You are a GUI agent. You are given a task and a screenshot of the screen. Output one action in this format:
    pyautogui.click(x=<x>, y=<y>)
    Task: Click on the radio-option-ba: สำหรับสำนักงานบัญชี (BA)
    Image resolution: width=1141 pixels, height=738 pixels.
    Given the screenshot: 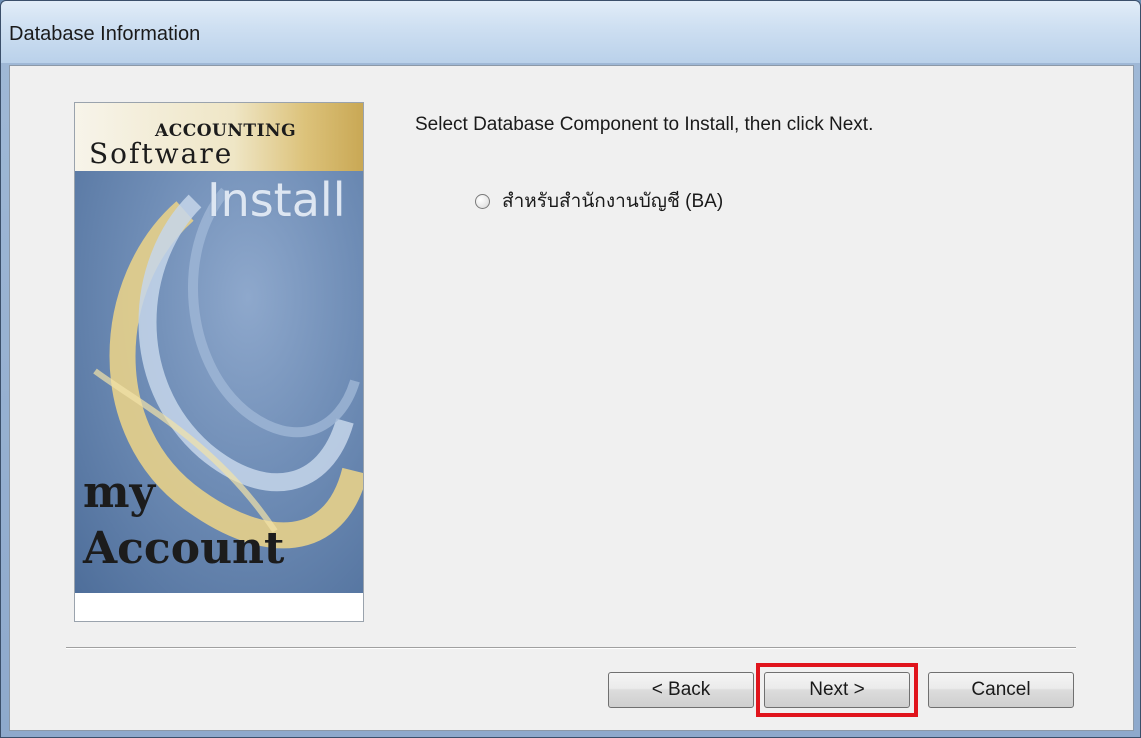 What is the action you would take?
    pyautogui.click(x=599, y=201)
    